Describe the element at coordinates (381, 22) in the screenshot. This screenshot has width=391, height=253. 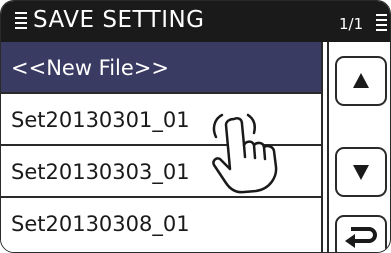
I see `page-menu-icon` at that location.